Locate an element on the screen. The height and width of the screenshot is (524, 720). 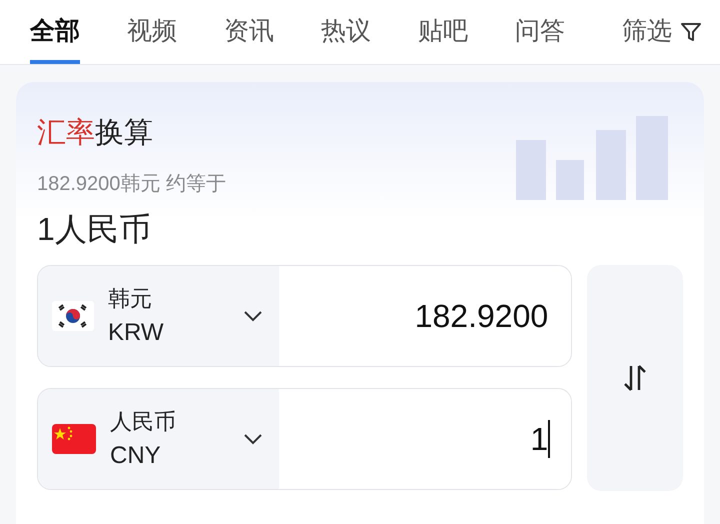
tab: 热议 is located at coordinates (346, 32).